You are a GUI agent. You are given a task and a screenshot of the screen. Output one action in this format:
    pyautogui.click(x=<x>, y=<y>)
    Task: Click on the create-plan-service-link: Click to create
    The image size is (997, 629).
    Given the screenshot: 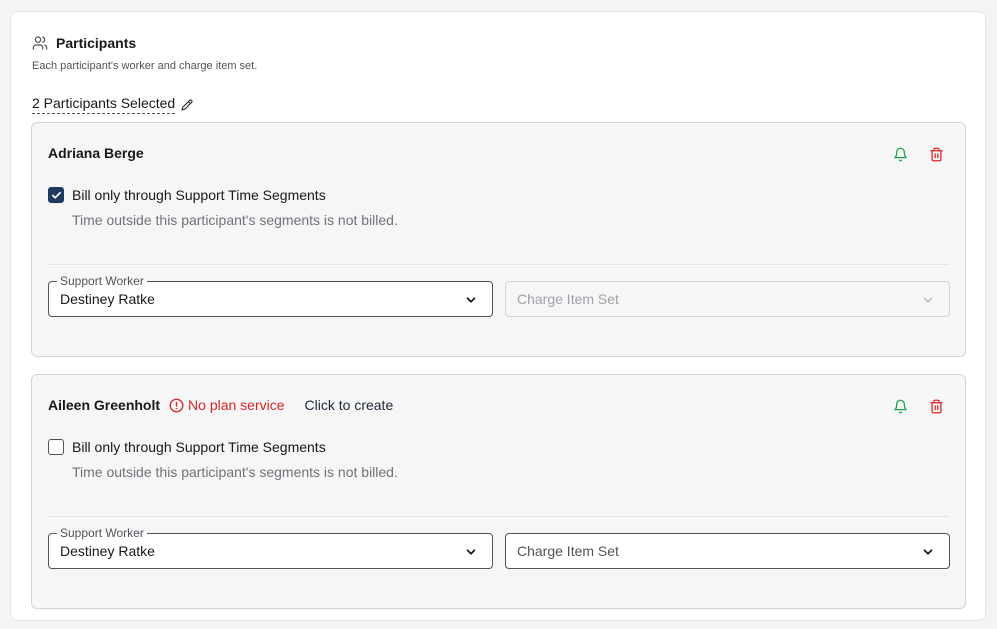 What is the action you would take?
    pyautogui.click(x=349, y=405)
    